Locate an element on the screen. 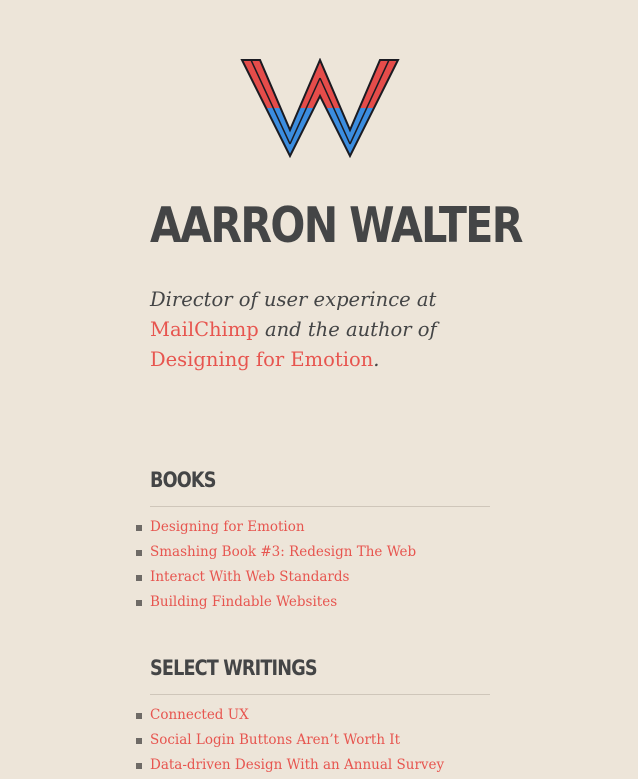 The height and width of the screenshot is (779, 638). mailchimp-link: MailChimp is located at coordinates (204, 329).